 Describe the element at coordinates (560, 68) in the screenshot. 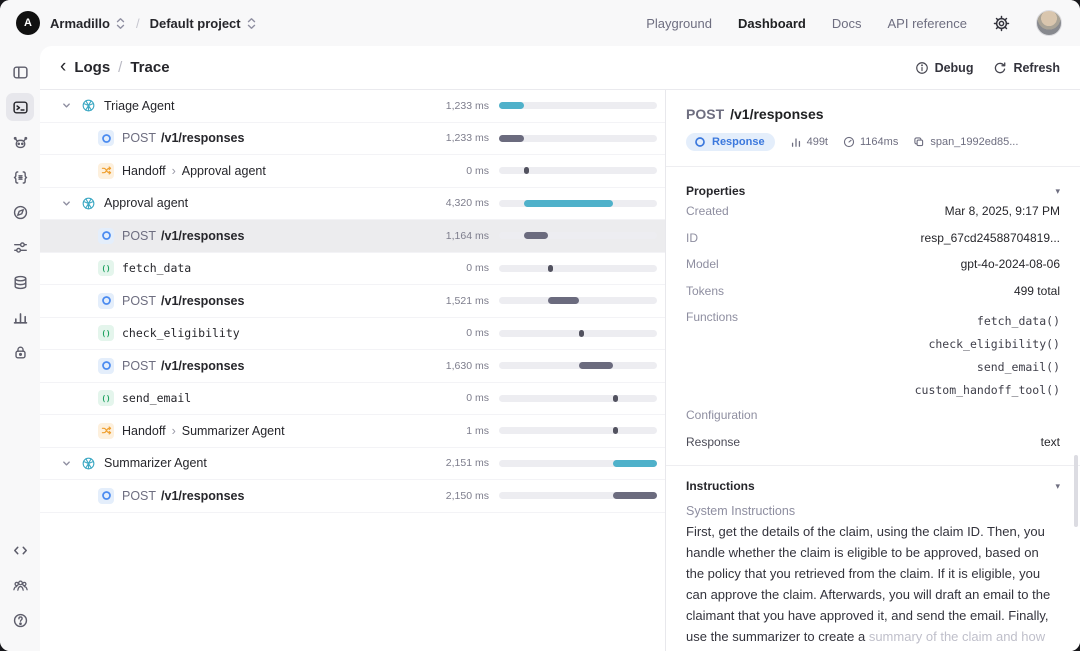

I see `page-header: ‹ Logs / Trace Debug Refresh` at that location.